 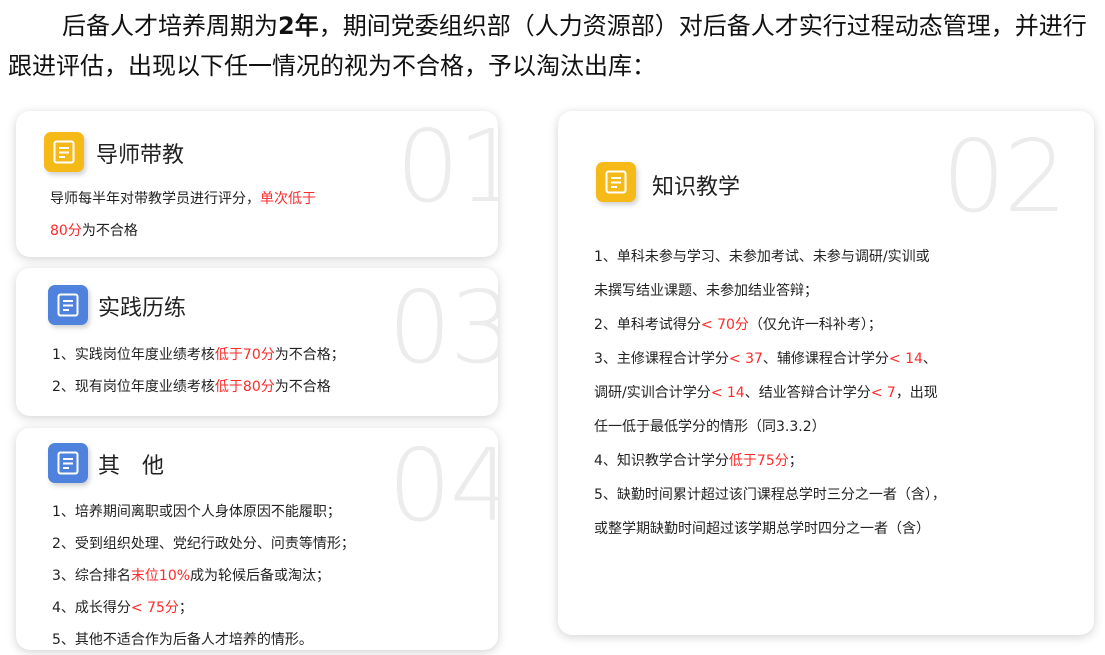 I want to click on card-title: 导师带教, so click(x=140, y=155).